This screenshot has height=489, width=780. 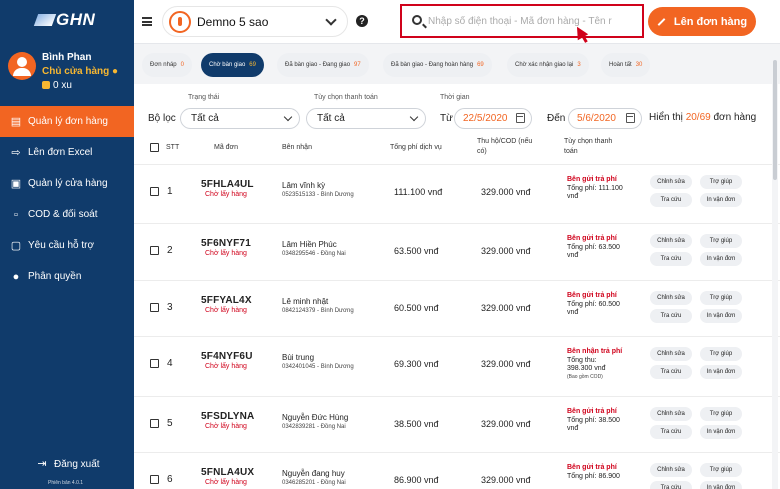 What do you see at coordinates (16, 276) in the screenshot?
I see `users-icon: ●` at bounding box center [16, 276].